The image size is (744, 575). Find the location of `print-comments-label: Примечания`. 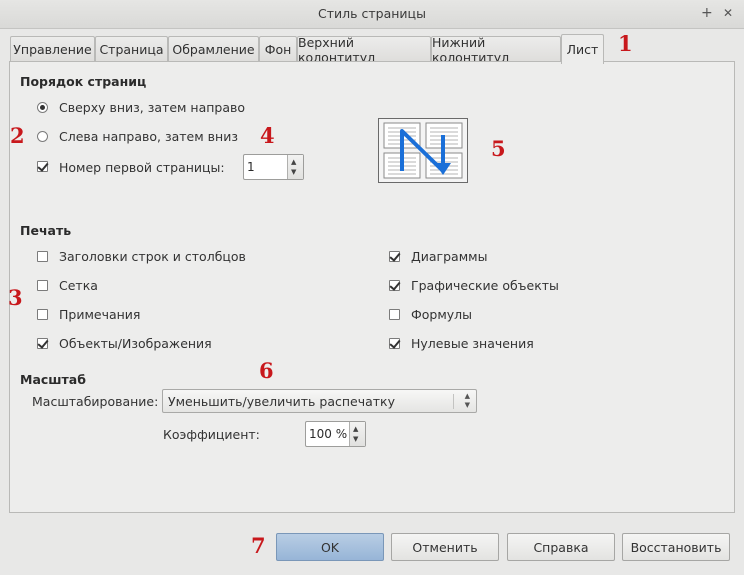

print-comments-label: Примечания is located at coordinates (100, 314).